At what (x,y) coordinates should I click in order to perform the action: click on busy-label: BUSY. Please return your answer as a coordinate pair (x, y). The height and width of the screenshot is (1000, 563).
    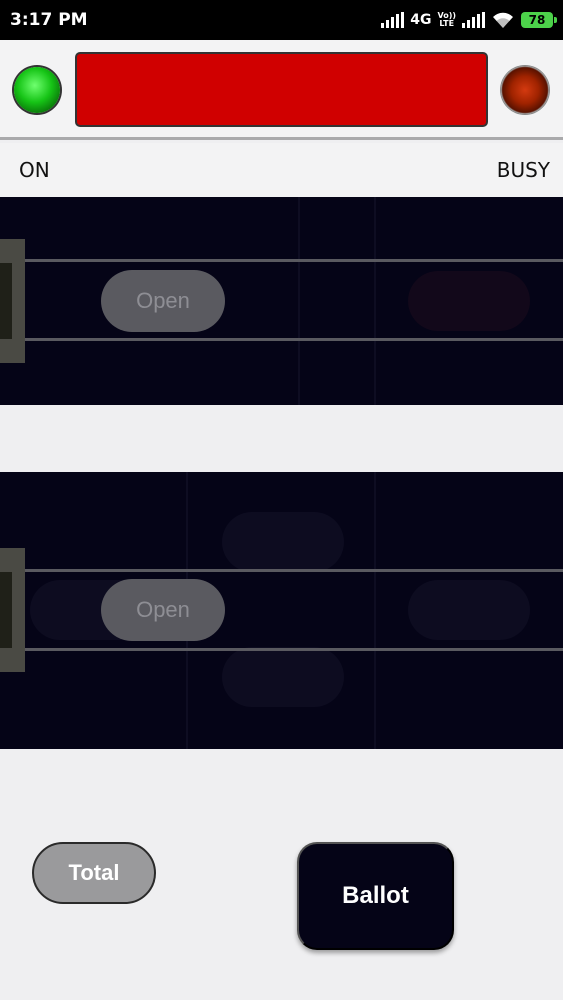
    Looking at the image, I should click on (523, 170).